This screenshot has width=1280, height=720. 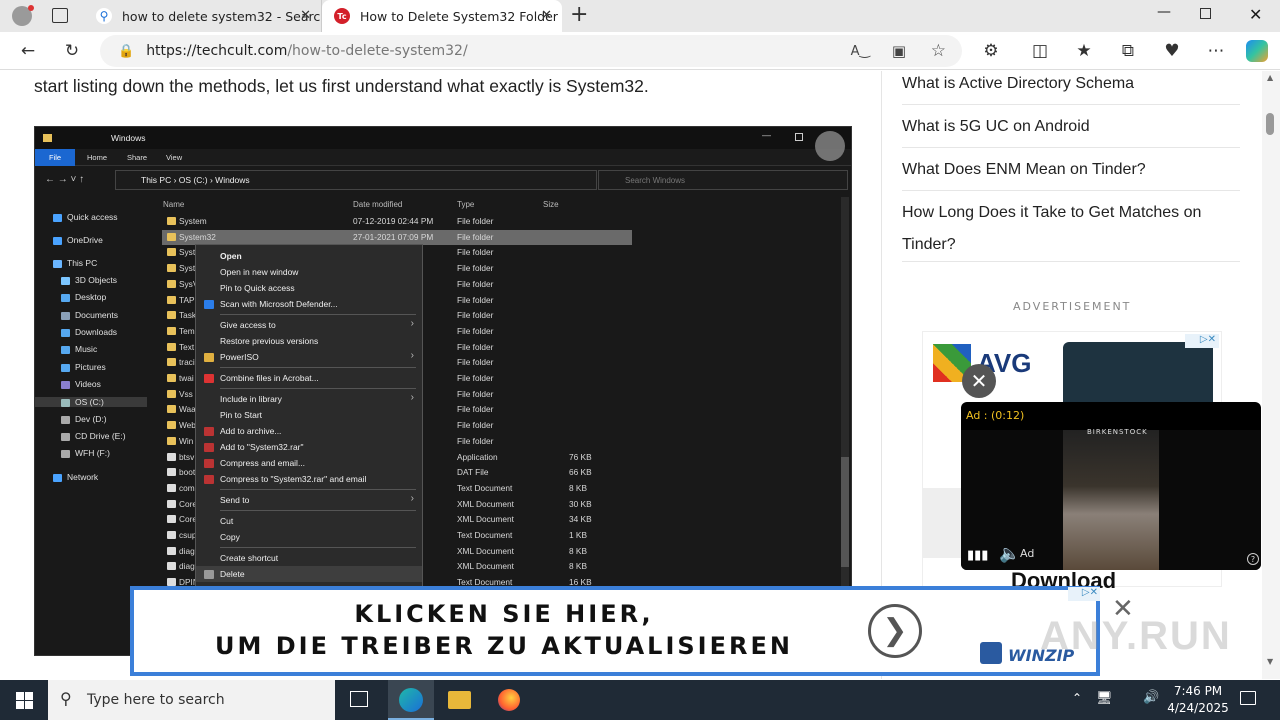 I want to click on url-domain: https://techcult.com, so click(x=217, y=51).